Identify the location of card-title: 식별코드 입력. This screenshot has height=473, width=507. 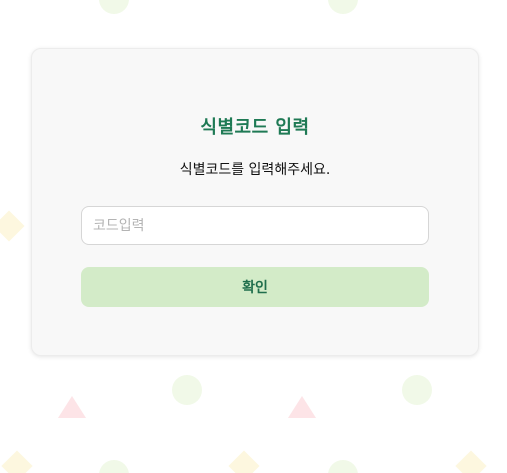
(255, 127).